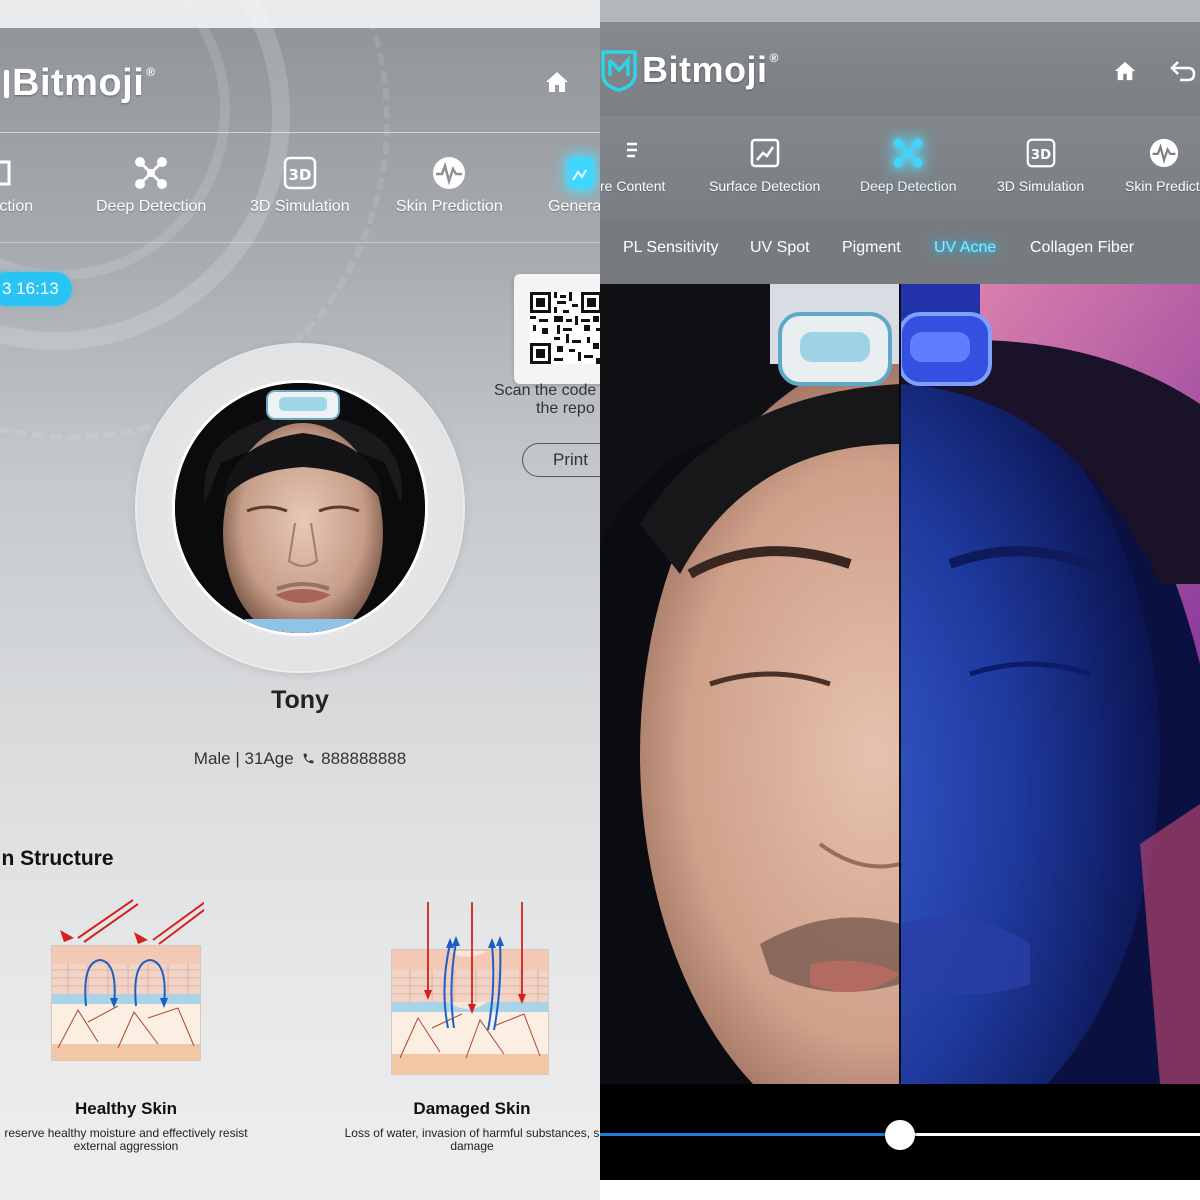 This screenshot has width=1200, height=1200. Describe the element at coordinates (900, 11) in the screenshot. I see `top-strip` at that location.